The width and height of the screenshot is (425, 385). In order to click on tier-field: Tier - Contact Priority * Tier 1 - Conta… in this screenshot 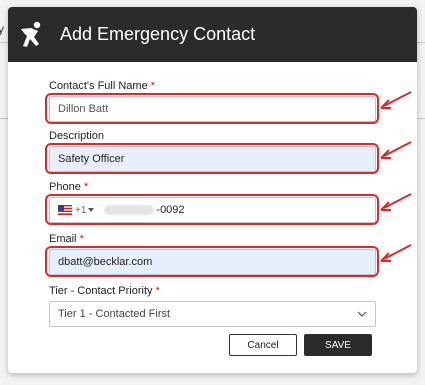, I will do `click(216, 306)`.